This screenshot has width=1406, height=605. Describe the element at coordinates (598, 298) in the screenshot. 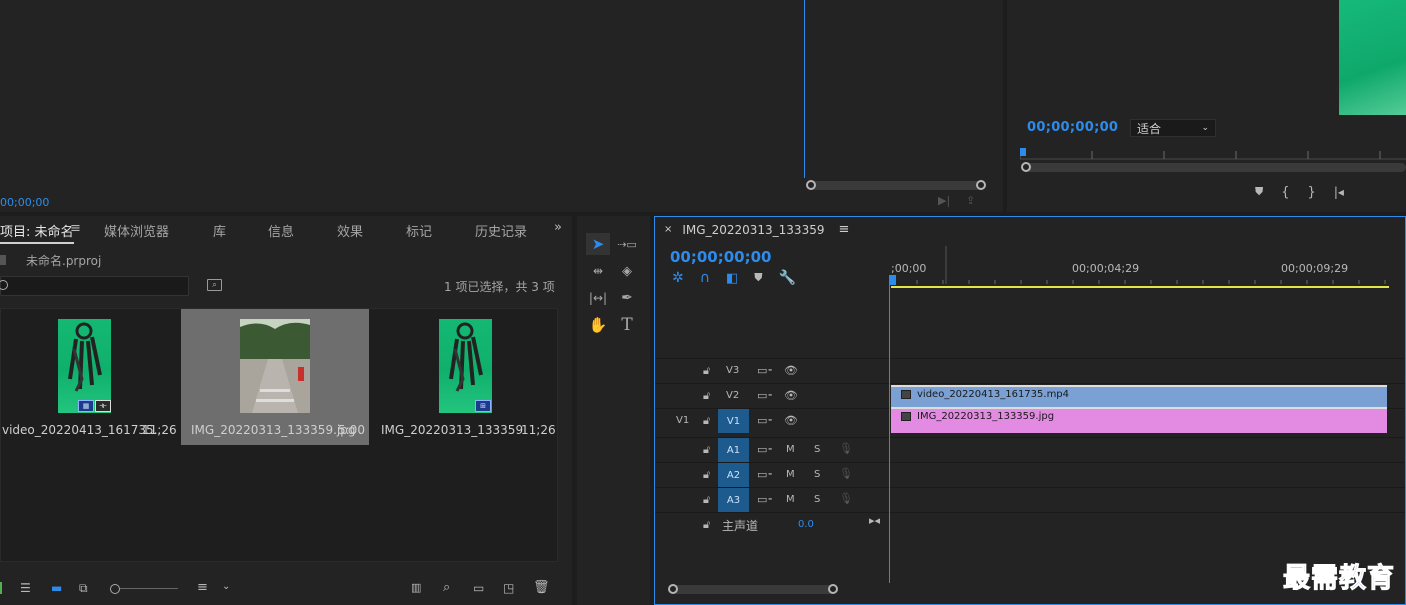

I see `slip-tool-icon: |↔|` at that location.